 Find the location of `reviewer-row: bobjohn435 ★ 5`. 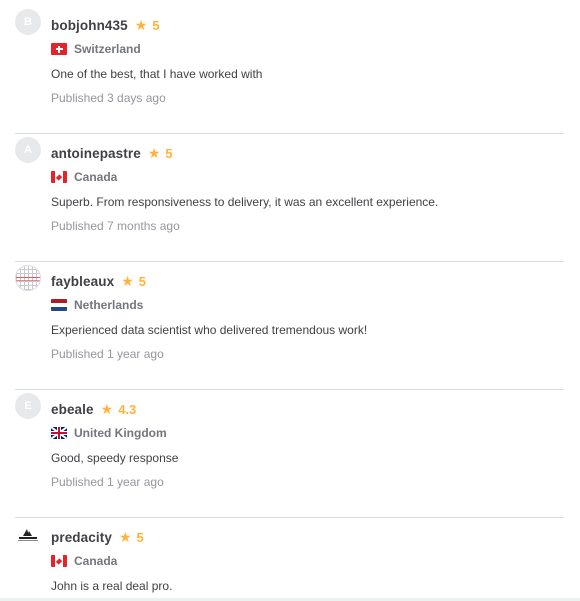

reviewer-row: bobjohn435 ★ 5 is located at coordinates (105, 25).